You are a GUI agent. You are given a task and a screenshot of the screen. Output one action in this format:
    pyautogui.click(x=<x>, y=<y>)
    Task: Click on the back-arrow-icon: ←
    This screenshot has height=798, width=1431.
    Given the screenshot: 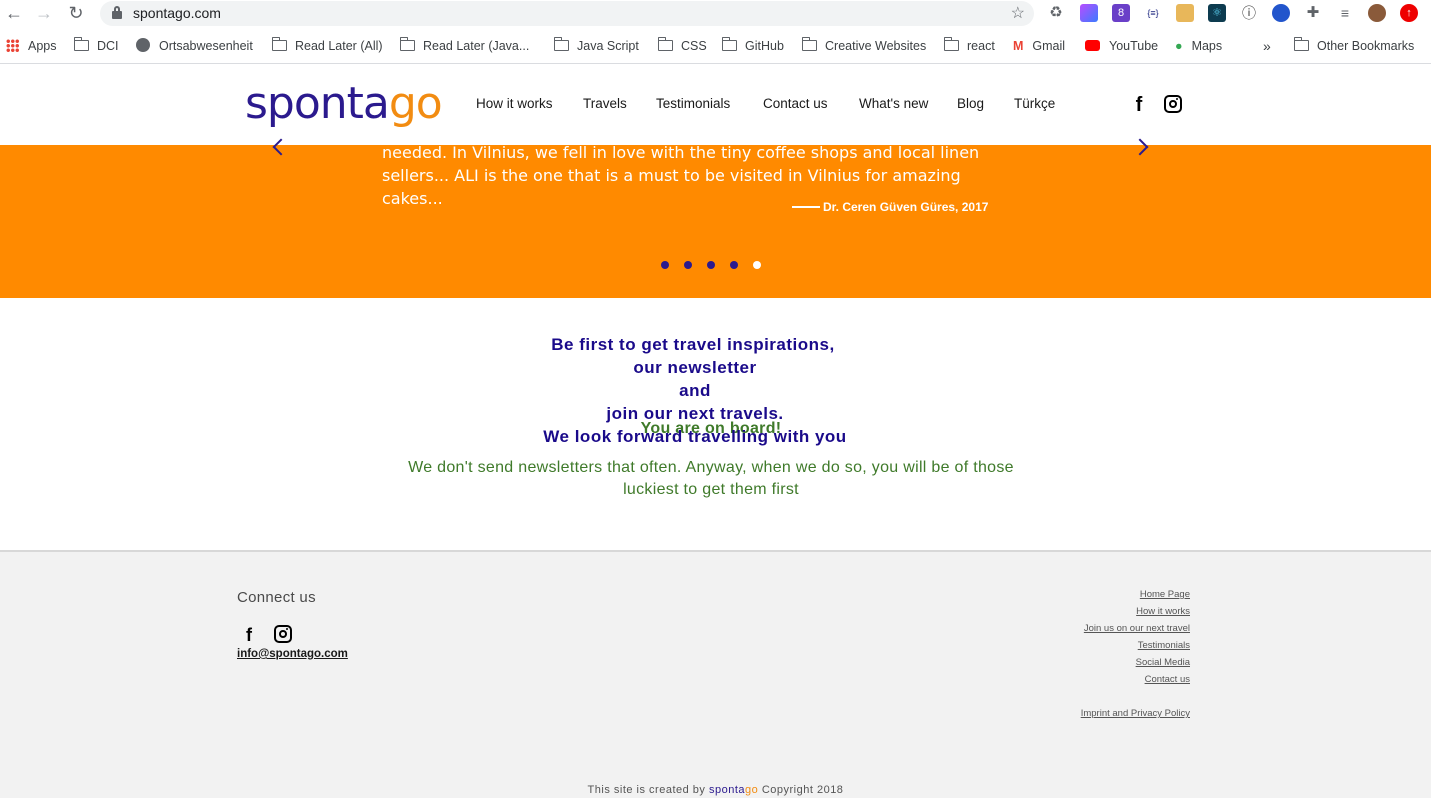 What is the action you would take?
    pyautogui.click(x=14, y=13)
    